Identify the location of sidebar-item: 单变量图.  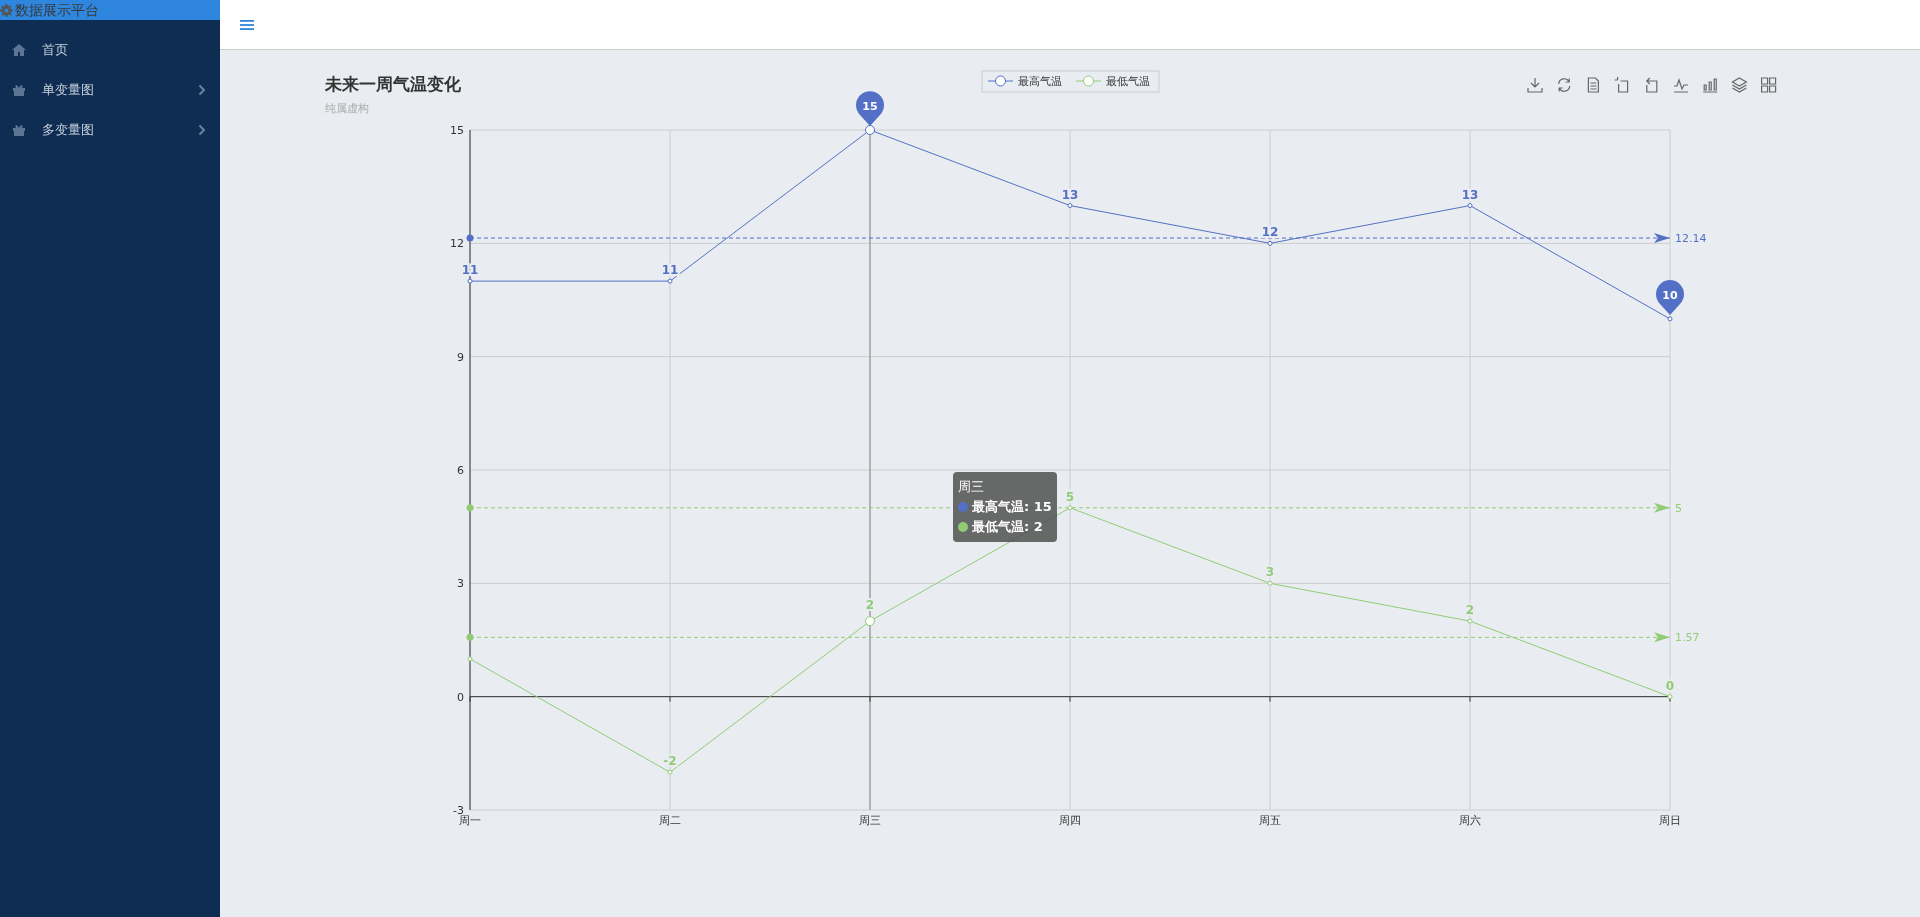
(110, 90).